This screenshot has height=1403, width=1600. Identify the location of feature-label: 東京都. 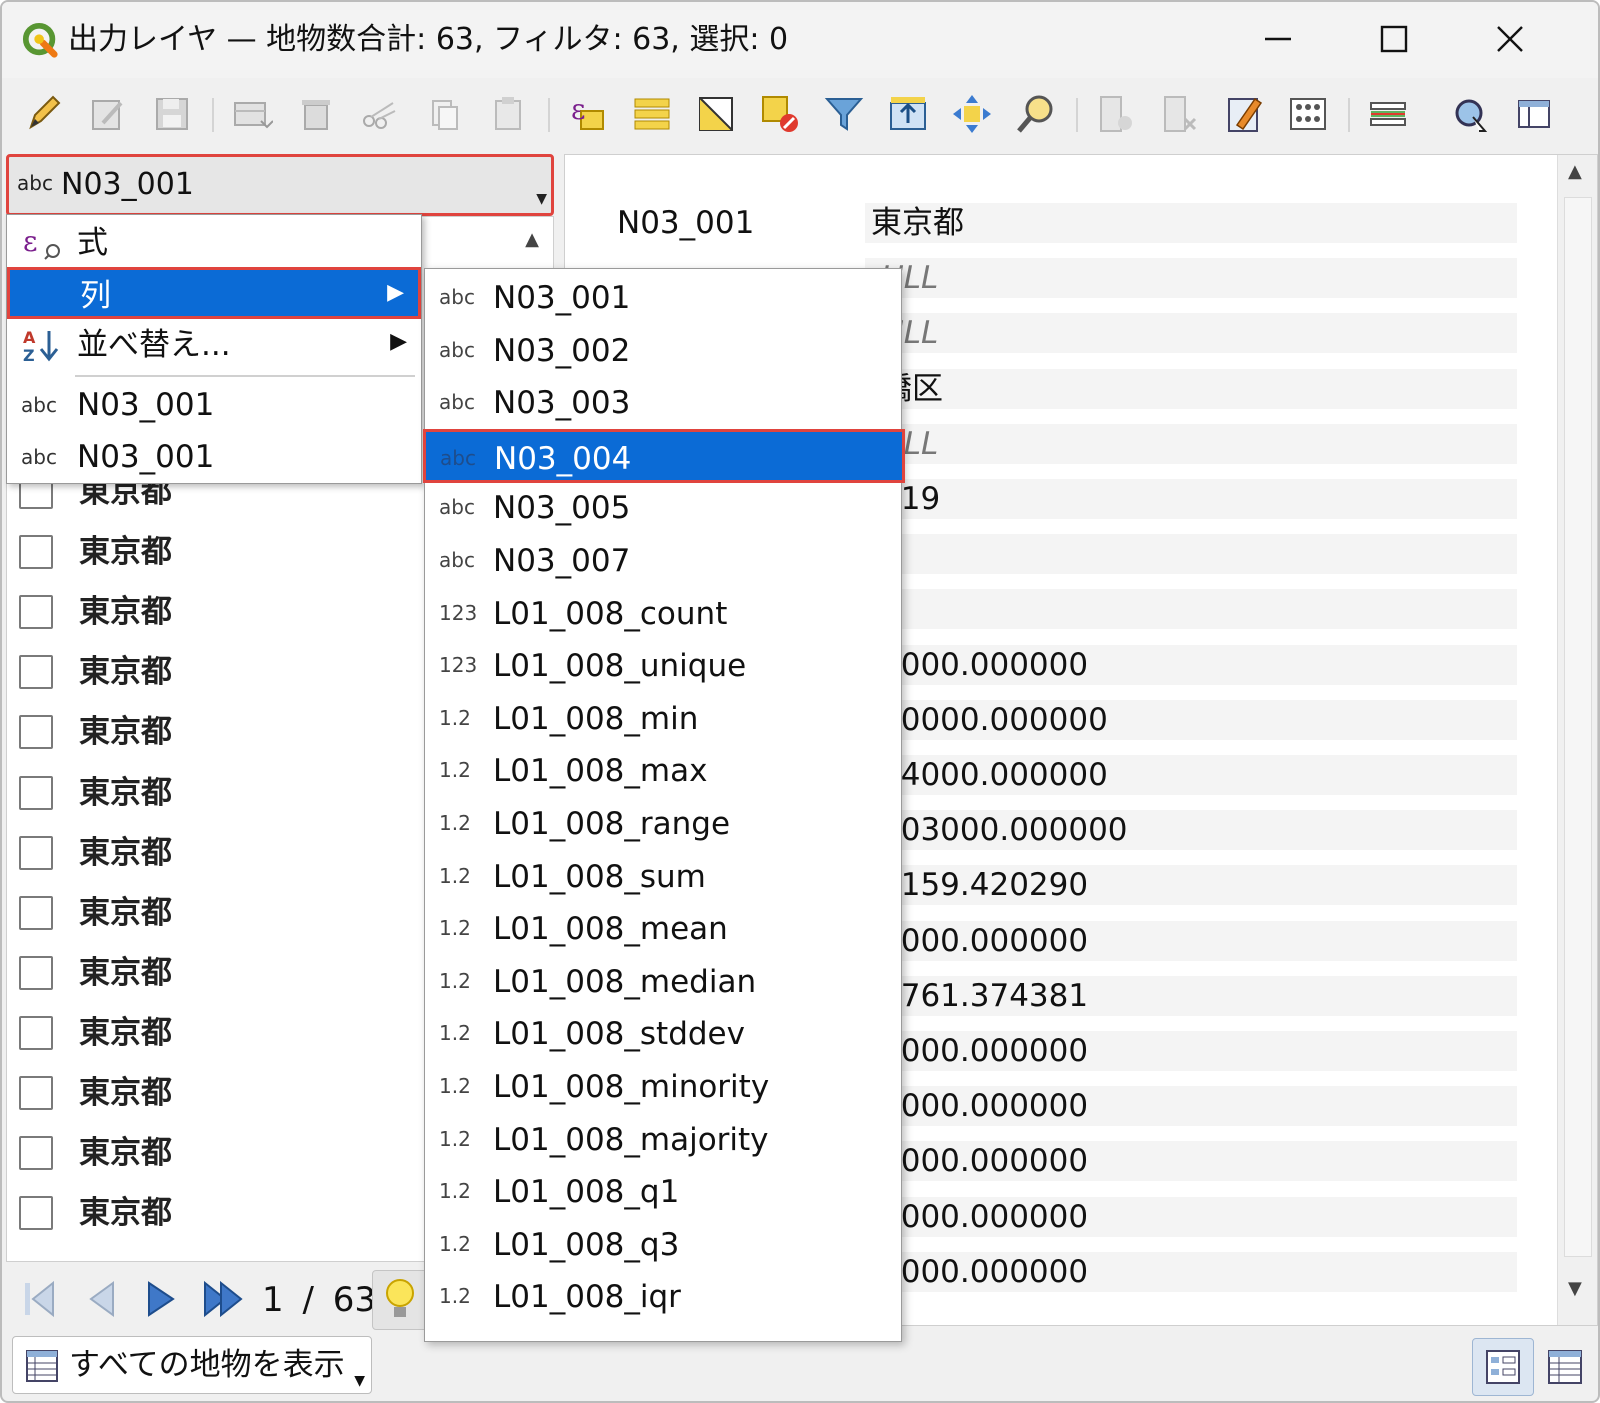
(125, 1153).